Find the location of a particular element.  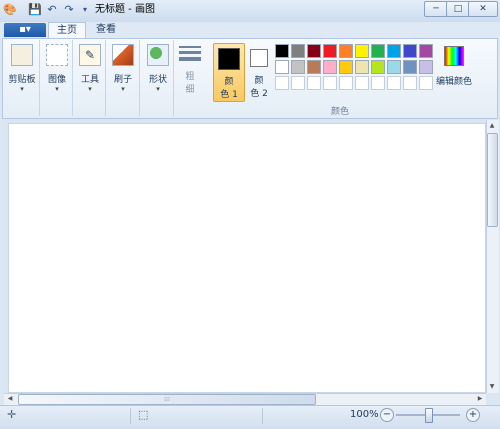

horizontal-scroll-thumb: ⁝⁝⁝ is located at coordinates (167, 399).